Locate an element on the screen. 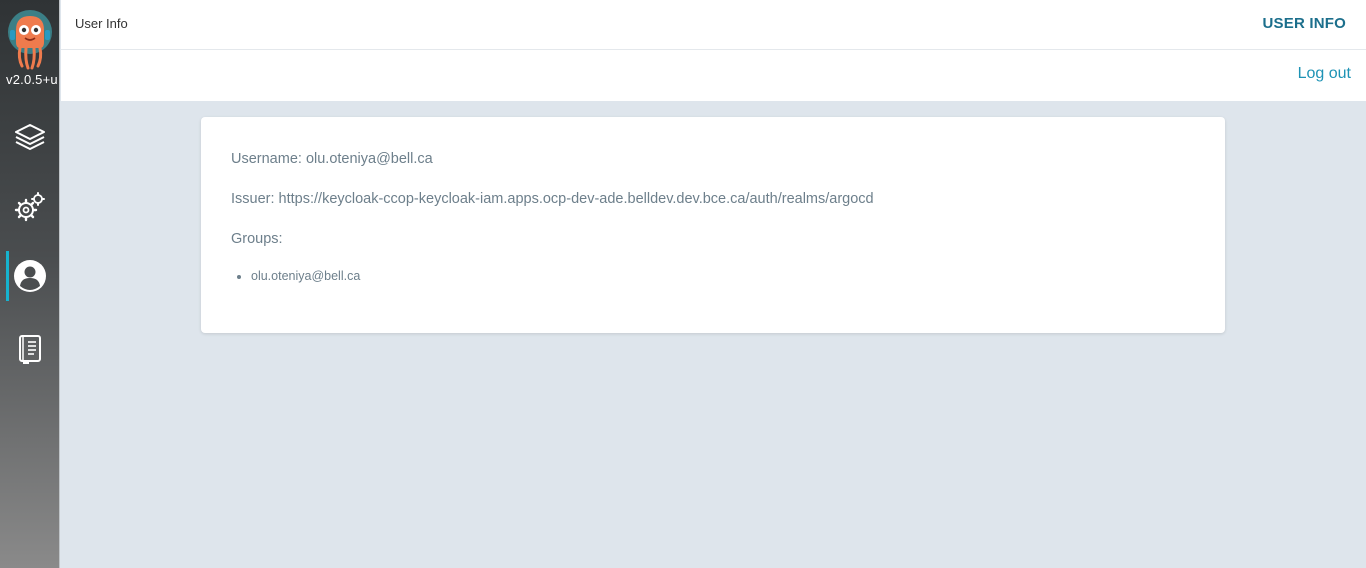  group-item: olu.oteniya@bell.ca is located at coordinates (305, 276).